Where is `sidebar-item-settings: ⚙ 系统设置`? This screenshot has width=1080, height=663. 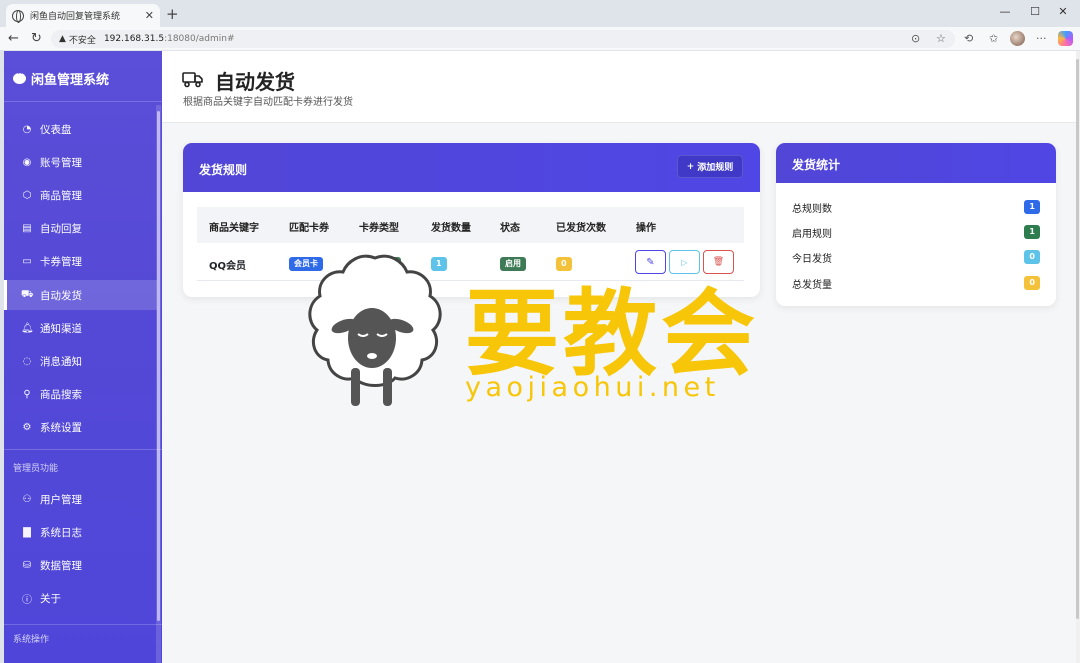
sidebar-item-settings: ⚙ 系统设置 is located at coordinates (80, 427).